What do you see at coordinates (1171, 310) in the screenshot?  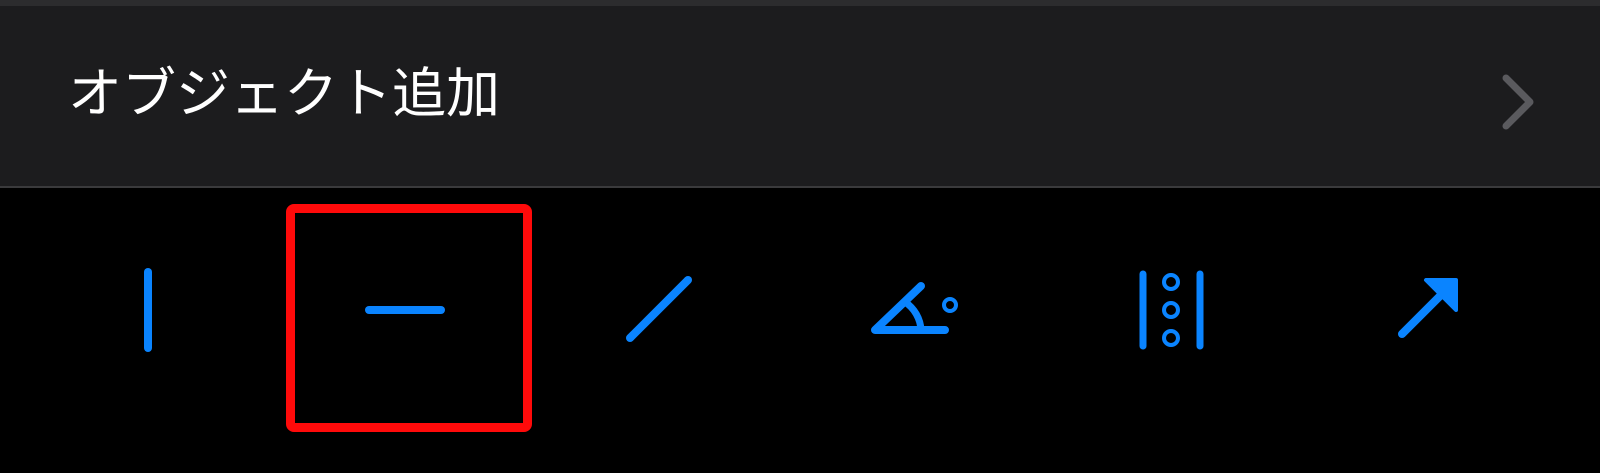 I see `ruler-dots-icon` at bounding box center [1171, 310].